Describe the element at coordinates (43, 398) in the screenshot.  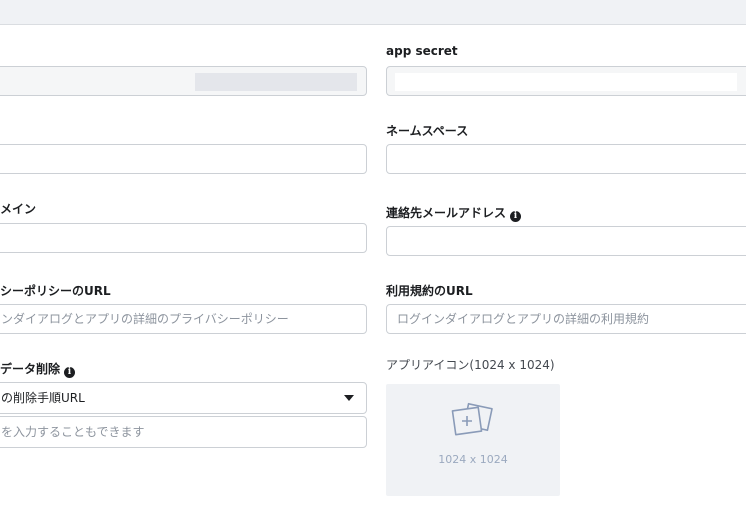
I see `data-deletion-selected: の削除手順URL` at that location.